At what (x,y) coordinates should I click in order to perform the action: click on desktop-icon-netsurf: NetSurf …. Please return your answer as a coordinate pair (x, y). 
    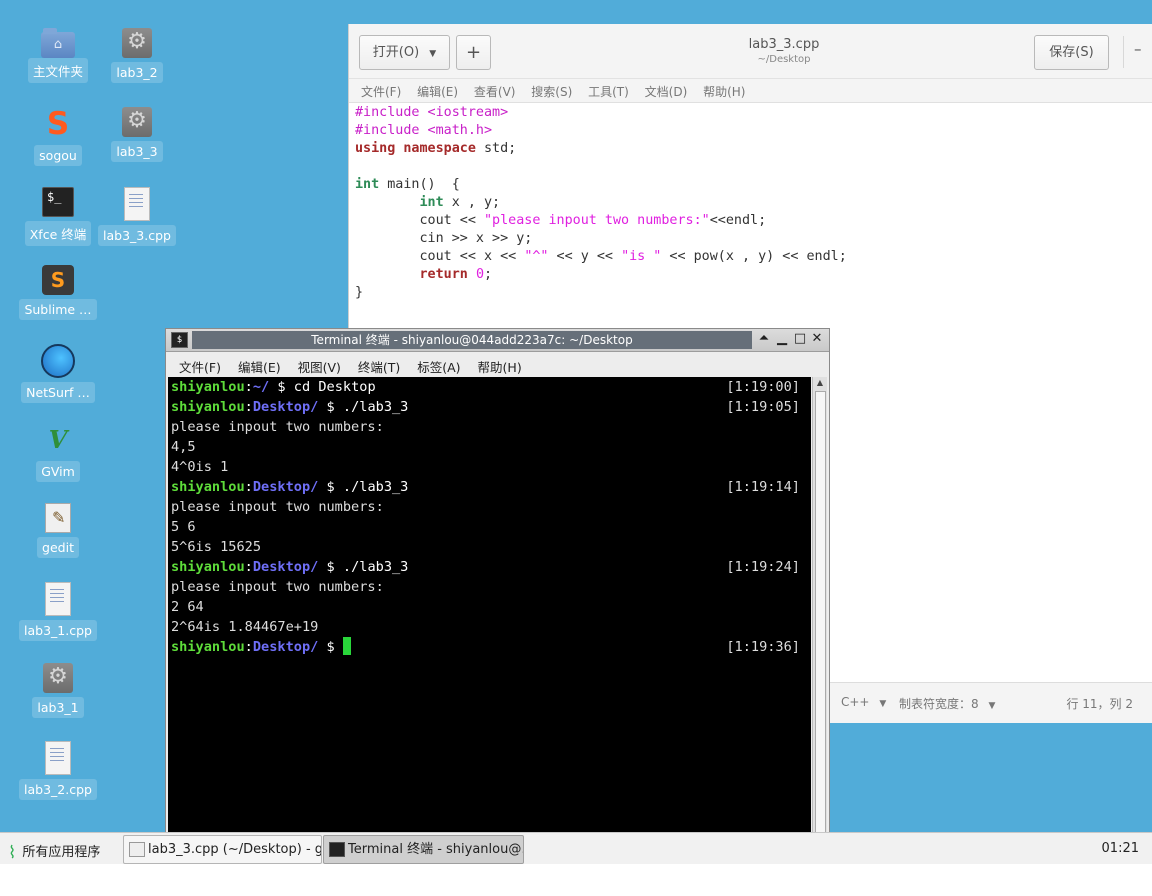
    Looking at the image, I should click on (58, 375).